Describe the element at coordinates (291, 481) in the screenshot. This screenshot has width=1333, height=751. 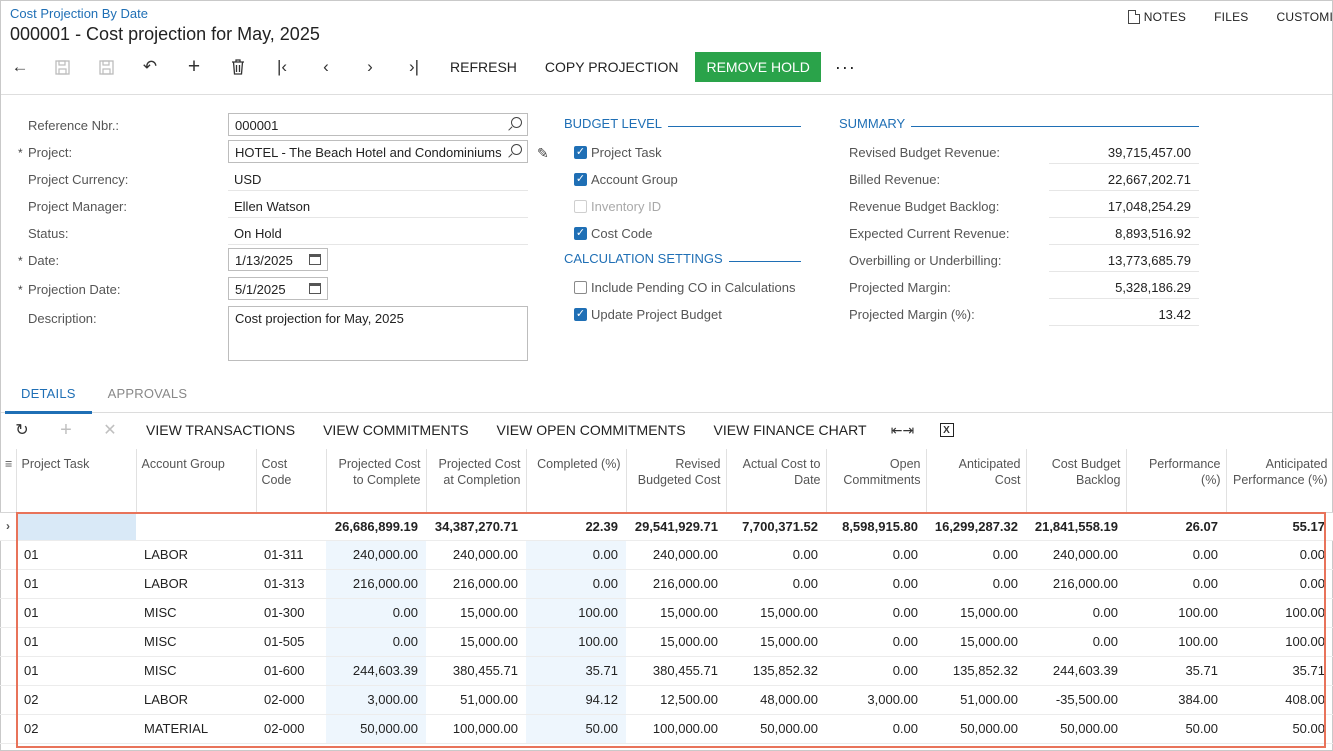
I see `column-header: Cost Code` at that location.